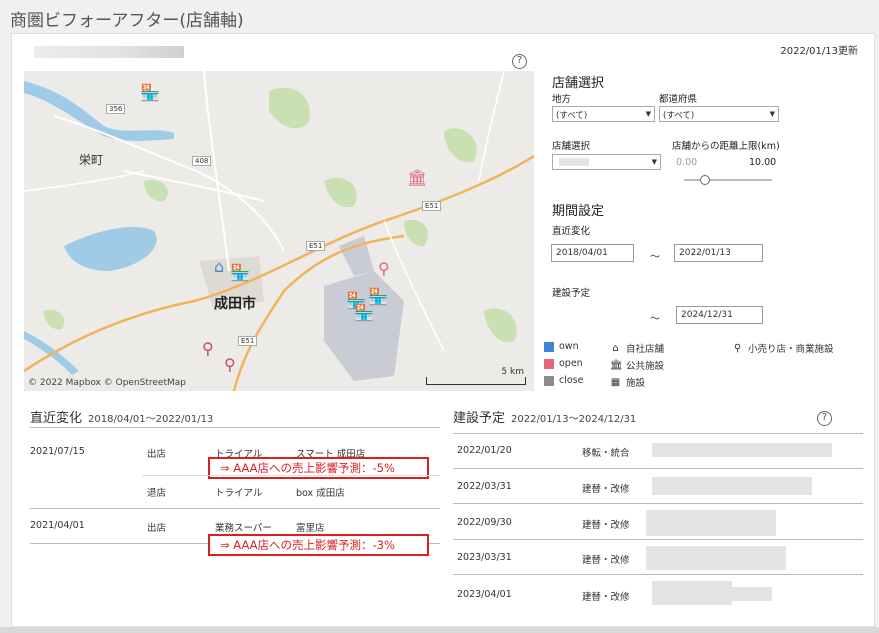  Describe the element at coordinates (562, 99) in the screenshot. I see `region-label: 地方` at that location.